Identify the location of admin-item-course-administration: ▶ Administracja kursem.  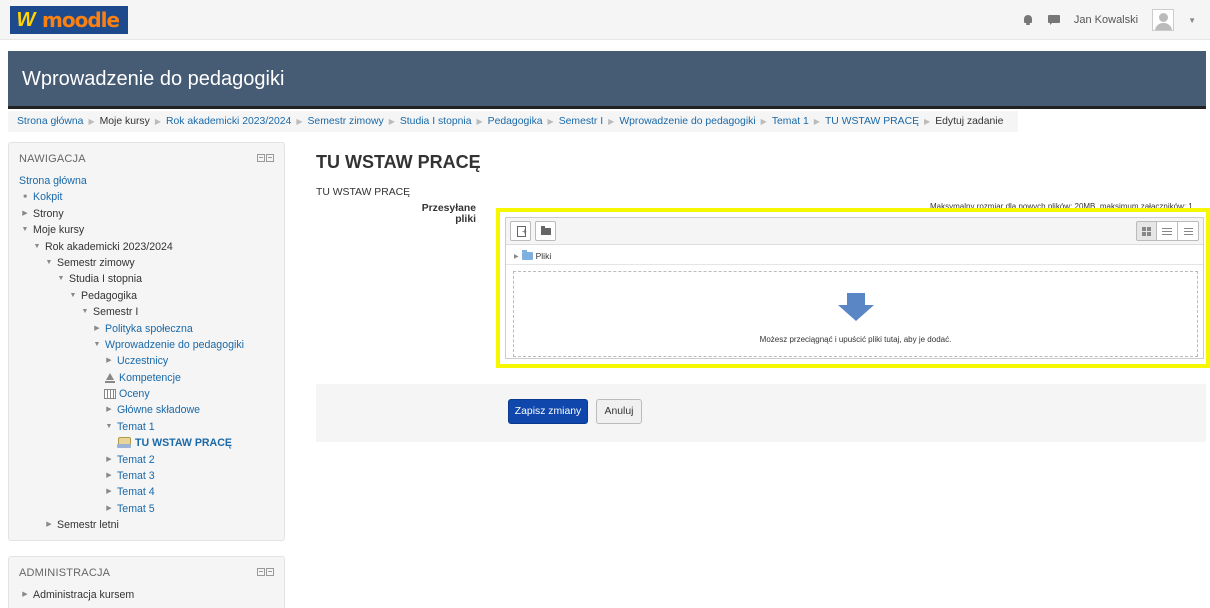
(76, 595).